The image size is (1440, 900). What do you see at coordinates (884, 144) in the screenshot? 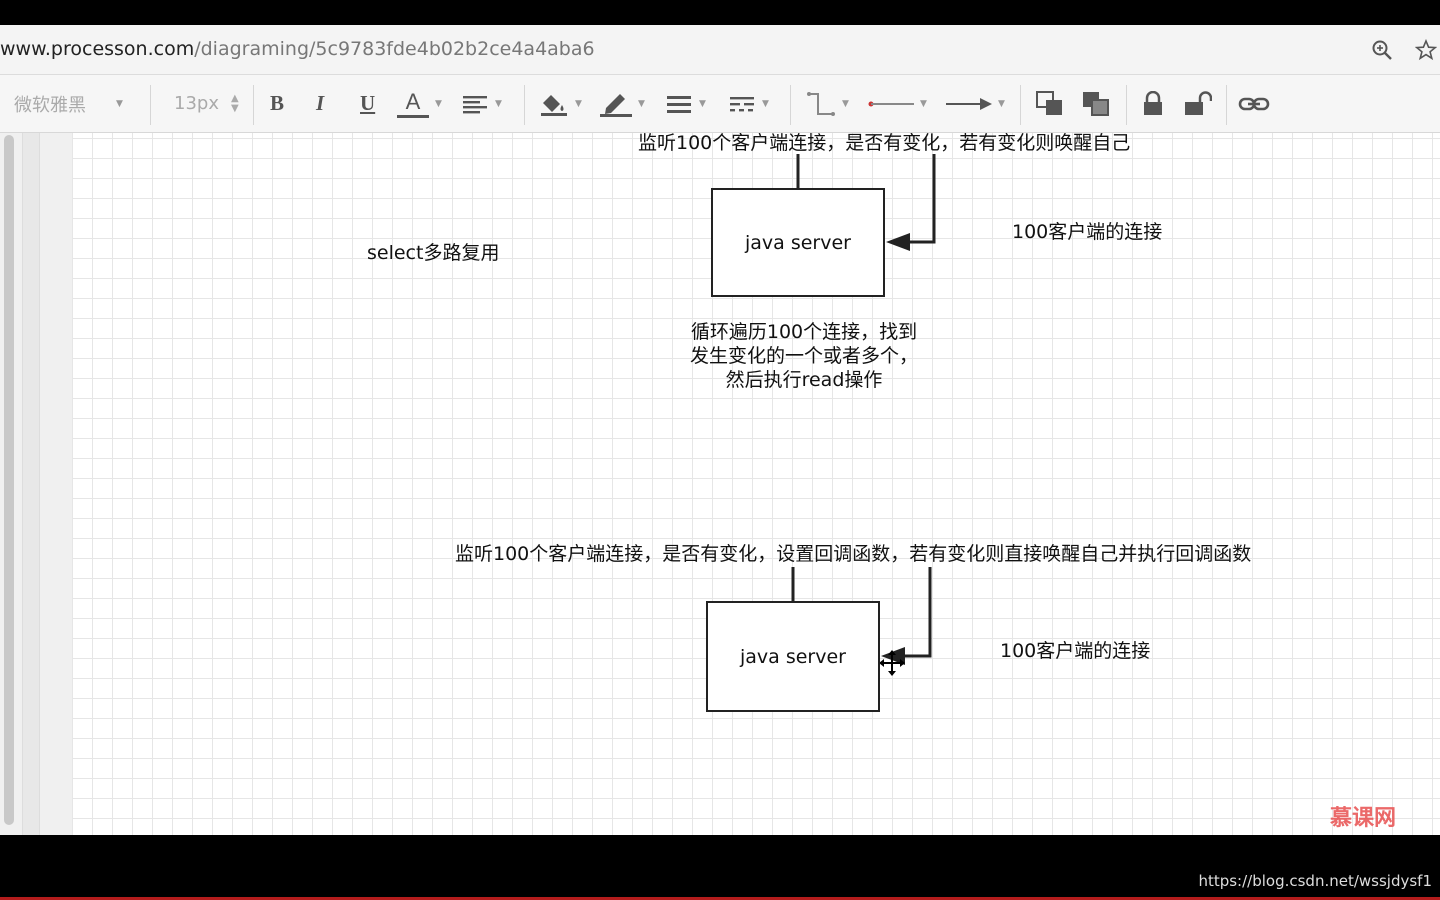
I see `top-listen-label: 监听100个客户端连接，是否有变化，若有变化则唤醒自己` at bounding box center [884, 144].